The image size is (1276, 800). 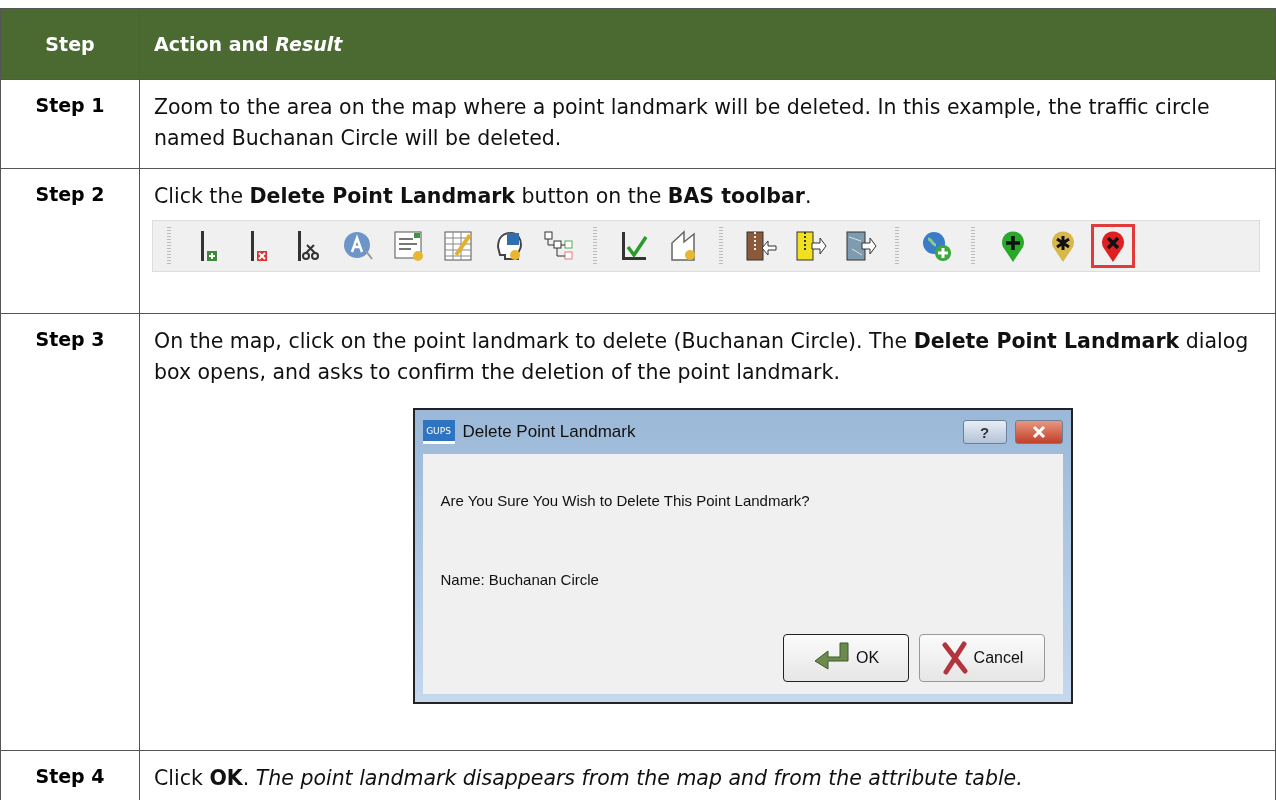 I want to click on dialog-title: Delete Point Landmark, so click(x=549, y=432).